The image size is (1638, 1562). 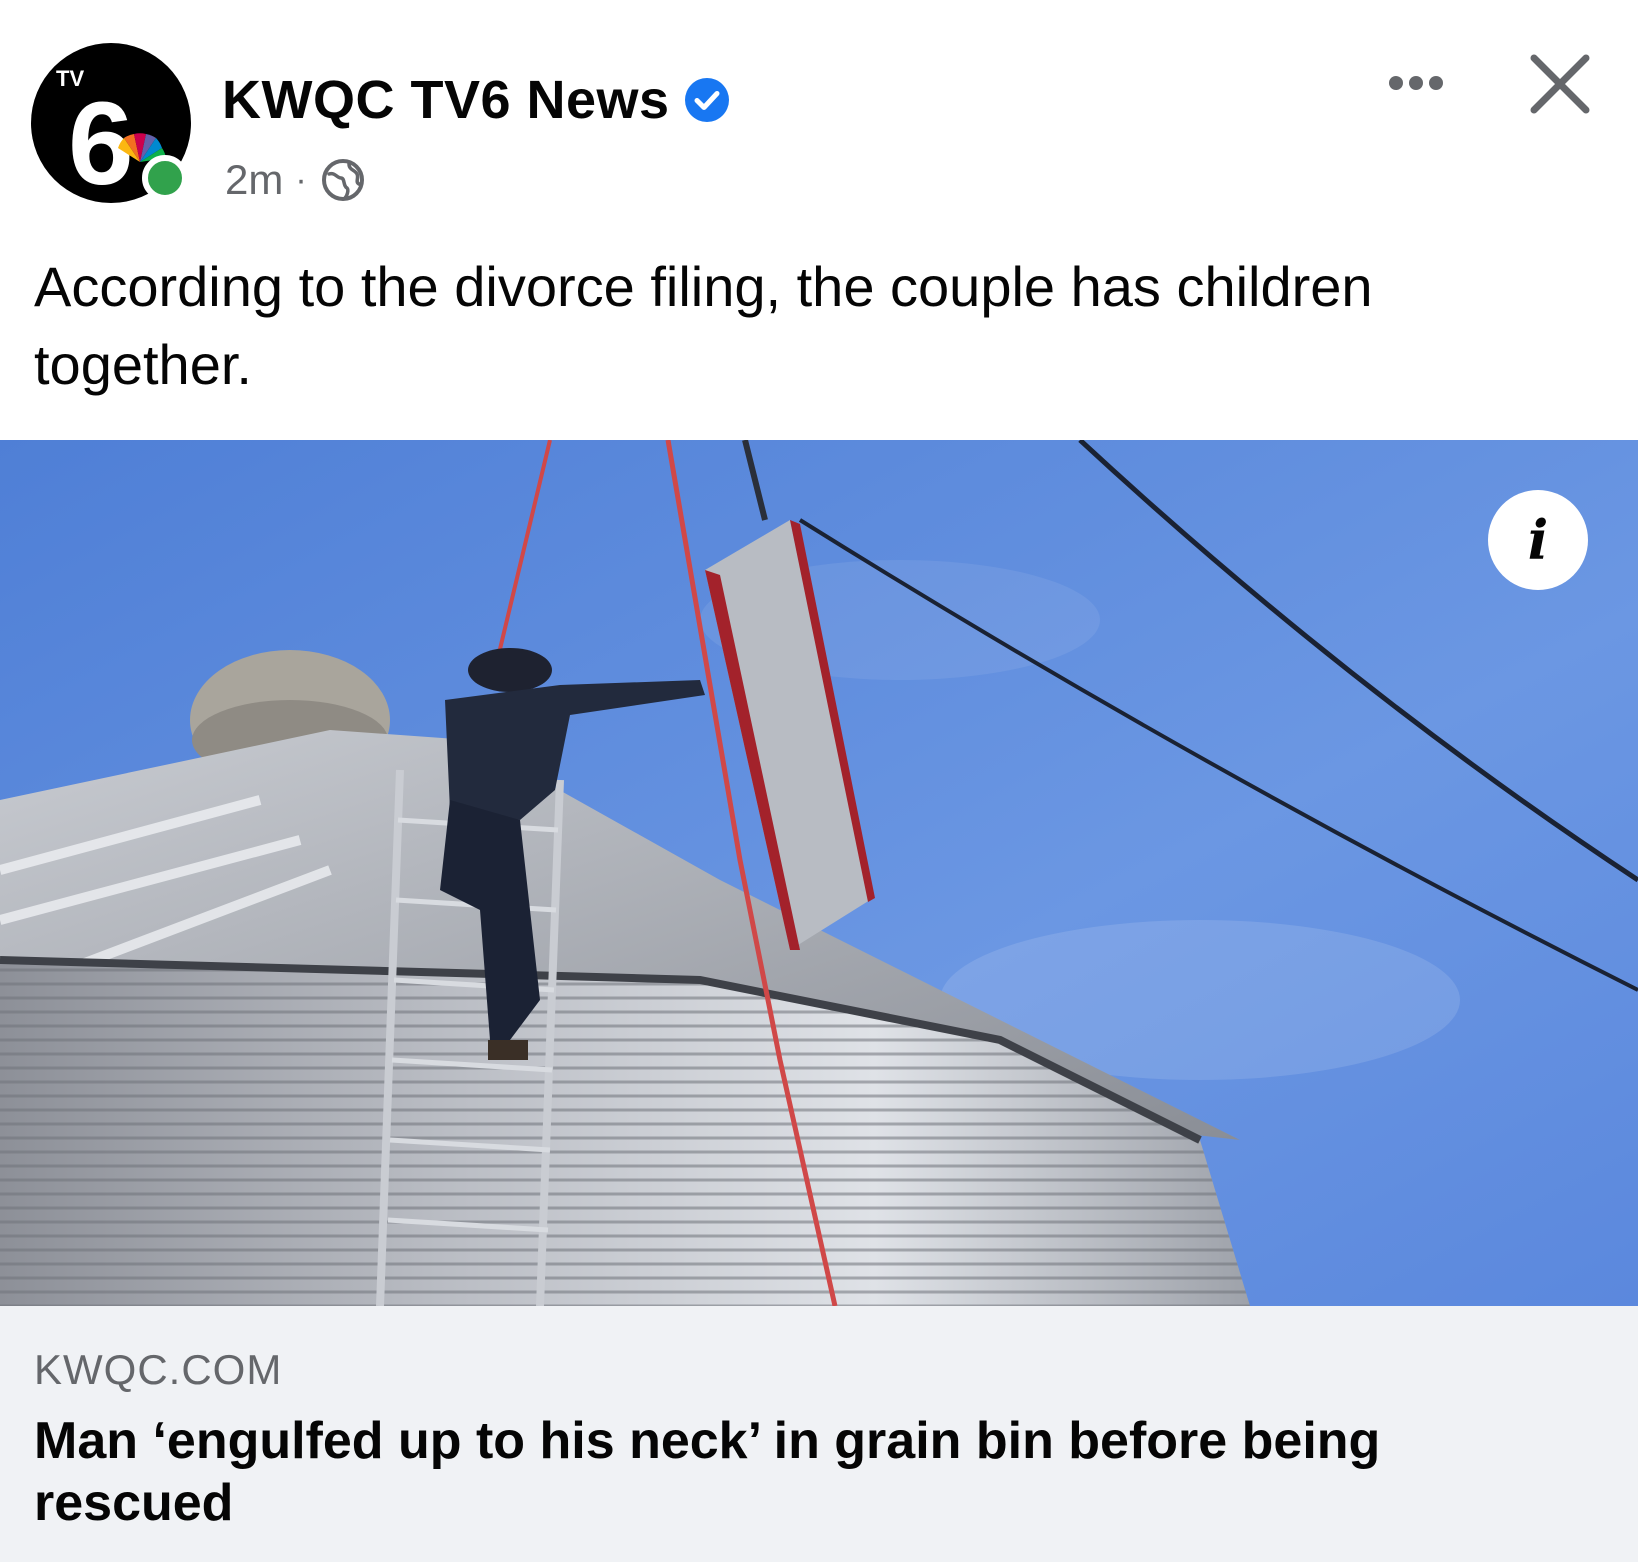 I want to click on page-name: KWQC TV6 News, so click(x=446, y=100).